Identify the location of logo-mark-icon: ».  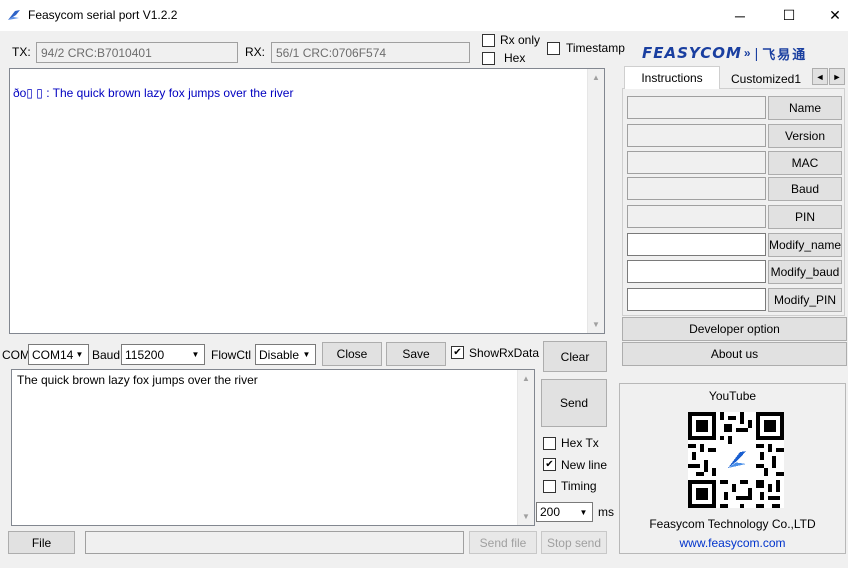
(747, 53).